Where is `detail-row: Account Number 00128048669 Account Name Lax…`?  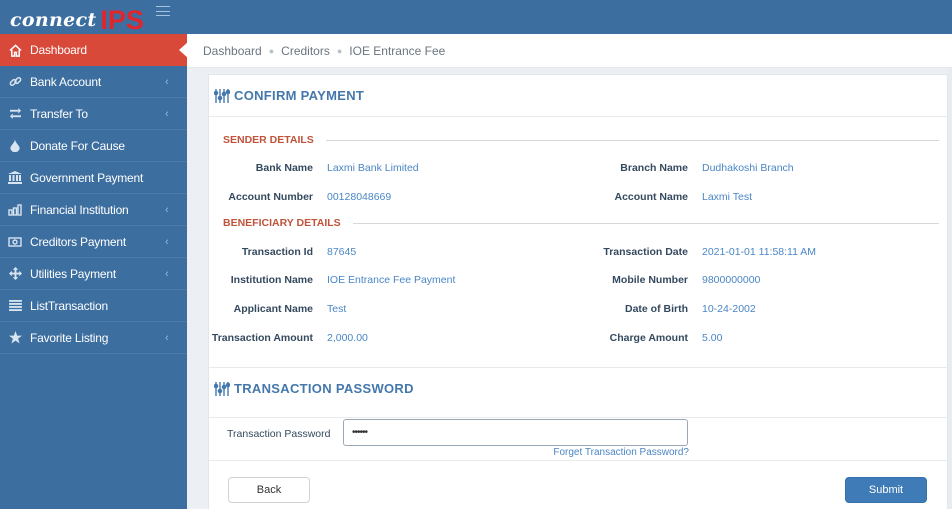 detail-row: Account Number 00128048669 Account Name Lax… is located at coordinates (578, 197).